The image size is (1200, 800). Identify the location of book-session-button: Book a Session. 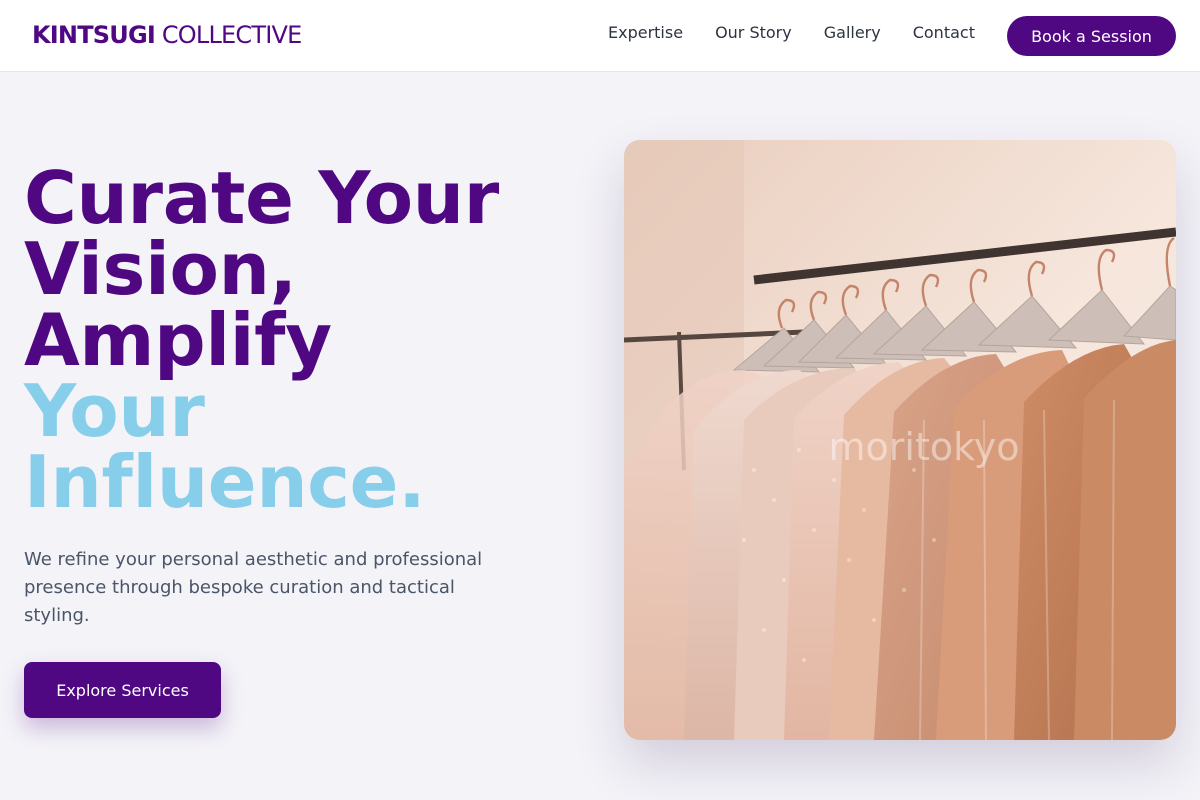
(1091, 36).